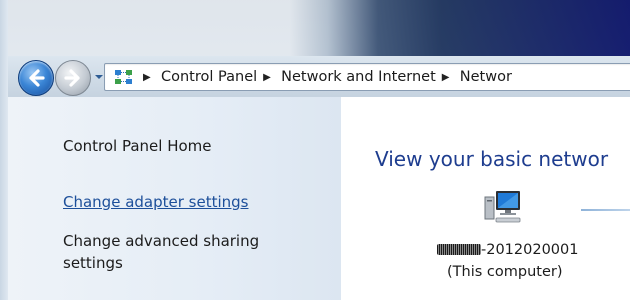 Image resolution: width=630 pixels, height=300 pixels. I want to click on back-arrow-icon, so click(37, 78).